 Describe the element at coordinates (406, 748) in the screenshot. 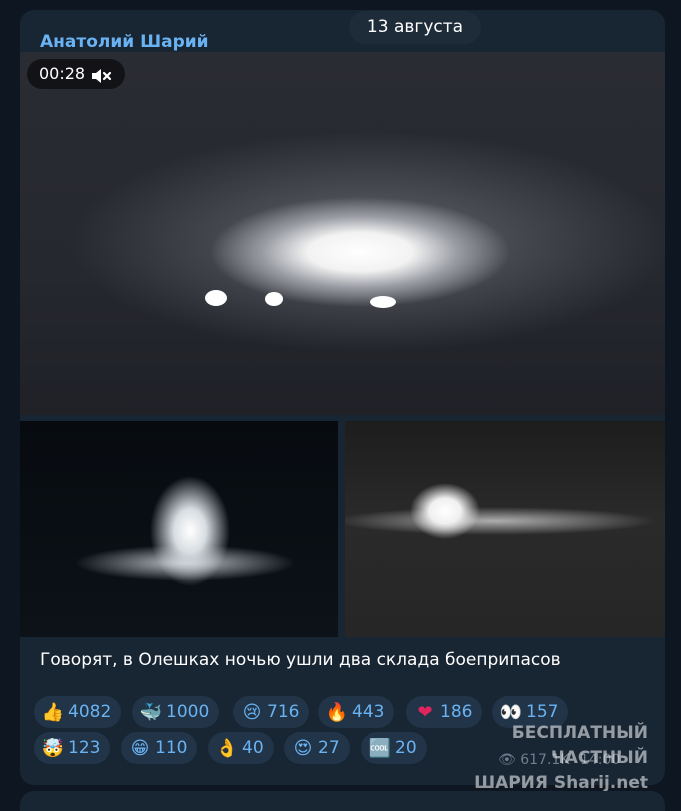

I see `reaction-count: 20` at that location.